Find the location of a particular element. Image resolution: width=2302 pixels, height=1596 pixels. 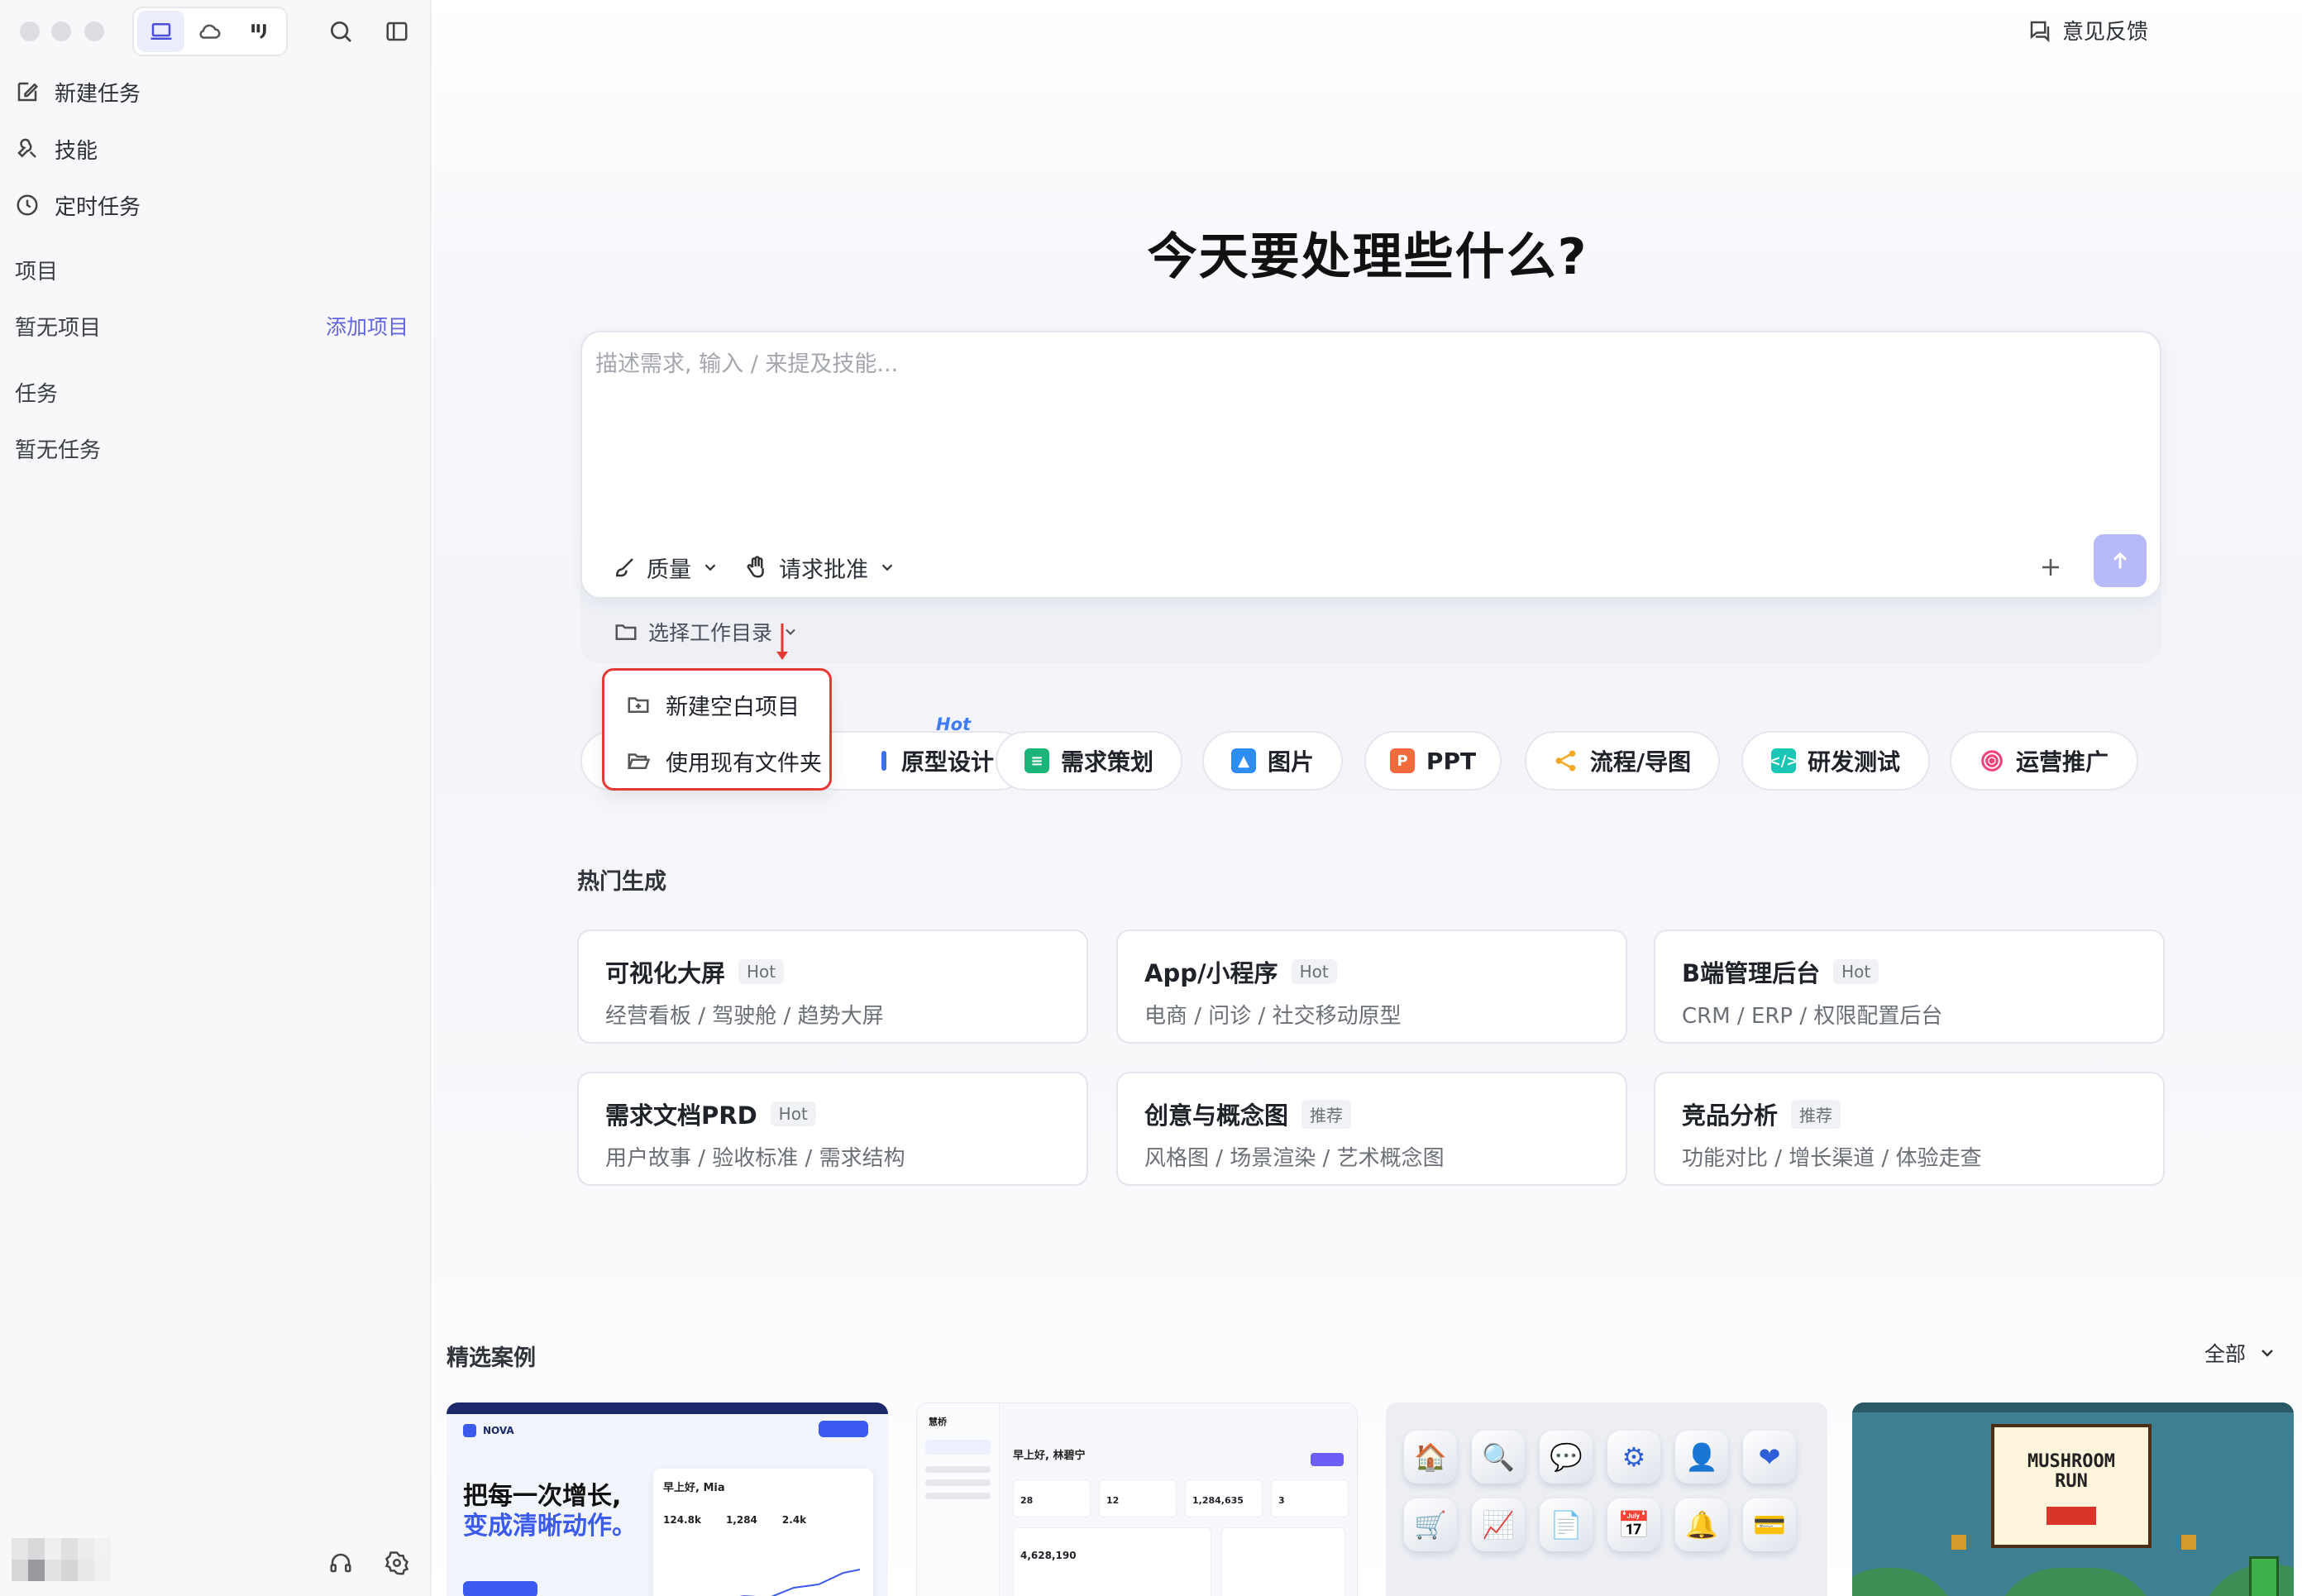

annotation-arrow-icon is located at coordinates (782, 642).